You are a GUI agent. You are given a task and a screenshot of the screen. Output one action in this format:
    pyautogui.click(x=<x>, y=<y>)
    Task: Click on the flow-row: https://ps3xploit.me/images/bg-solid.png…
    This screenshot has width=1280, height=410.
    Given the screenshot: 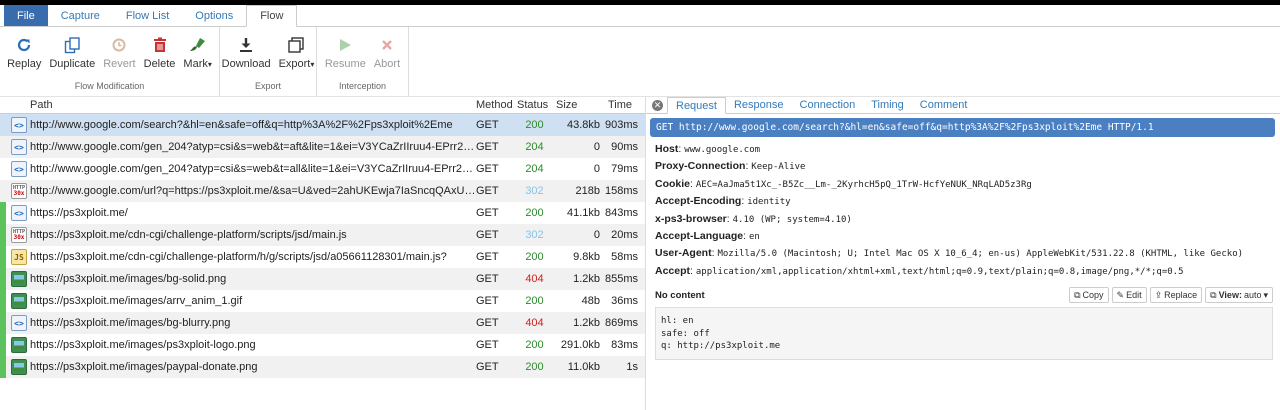 What is the action you would take?
    pyautogui.click(x=322, y=279)
    